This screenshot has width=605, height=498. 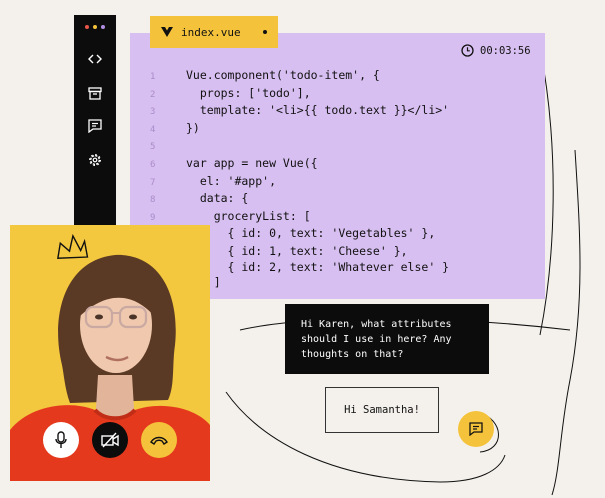 What do you see at coordinates (87, 27) in the screenshot?
I see `window-dot-close` at bounding box center [87, 27].